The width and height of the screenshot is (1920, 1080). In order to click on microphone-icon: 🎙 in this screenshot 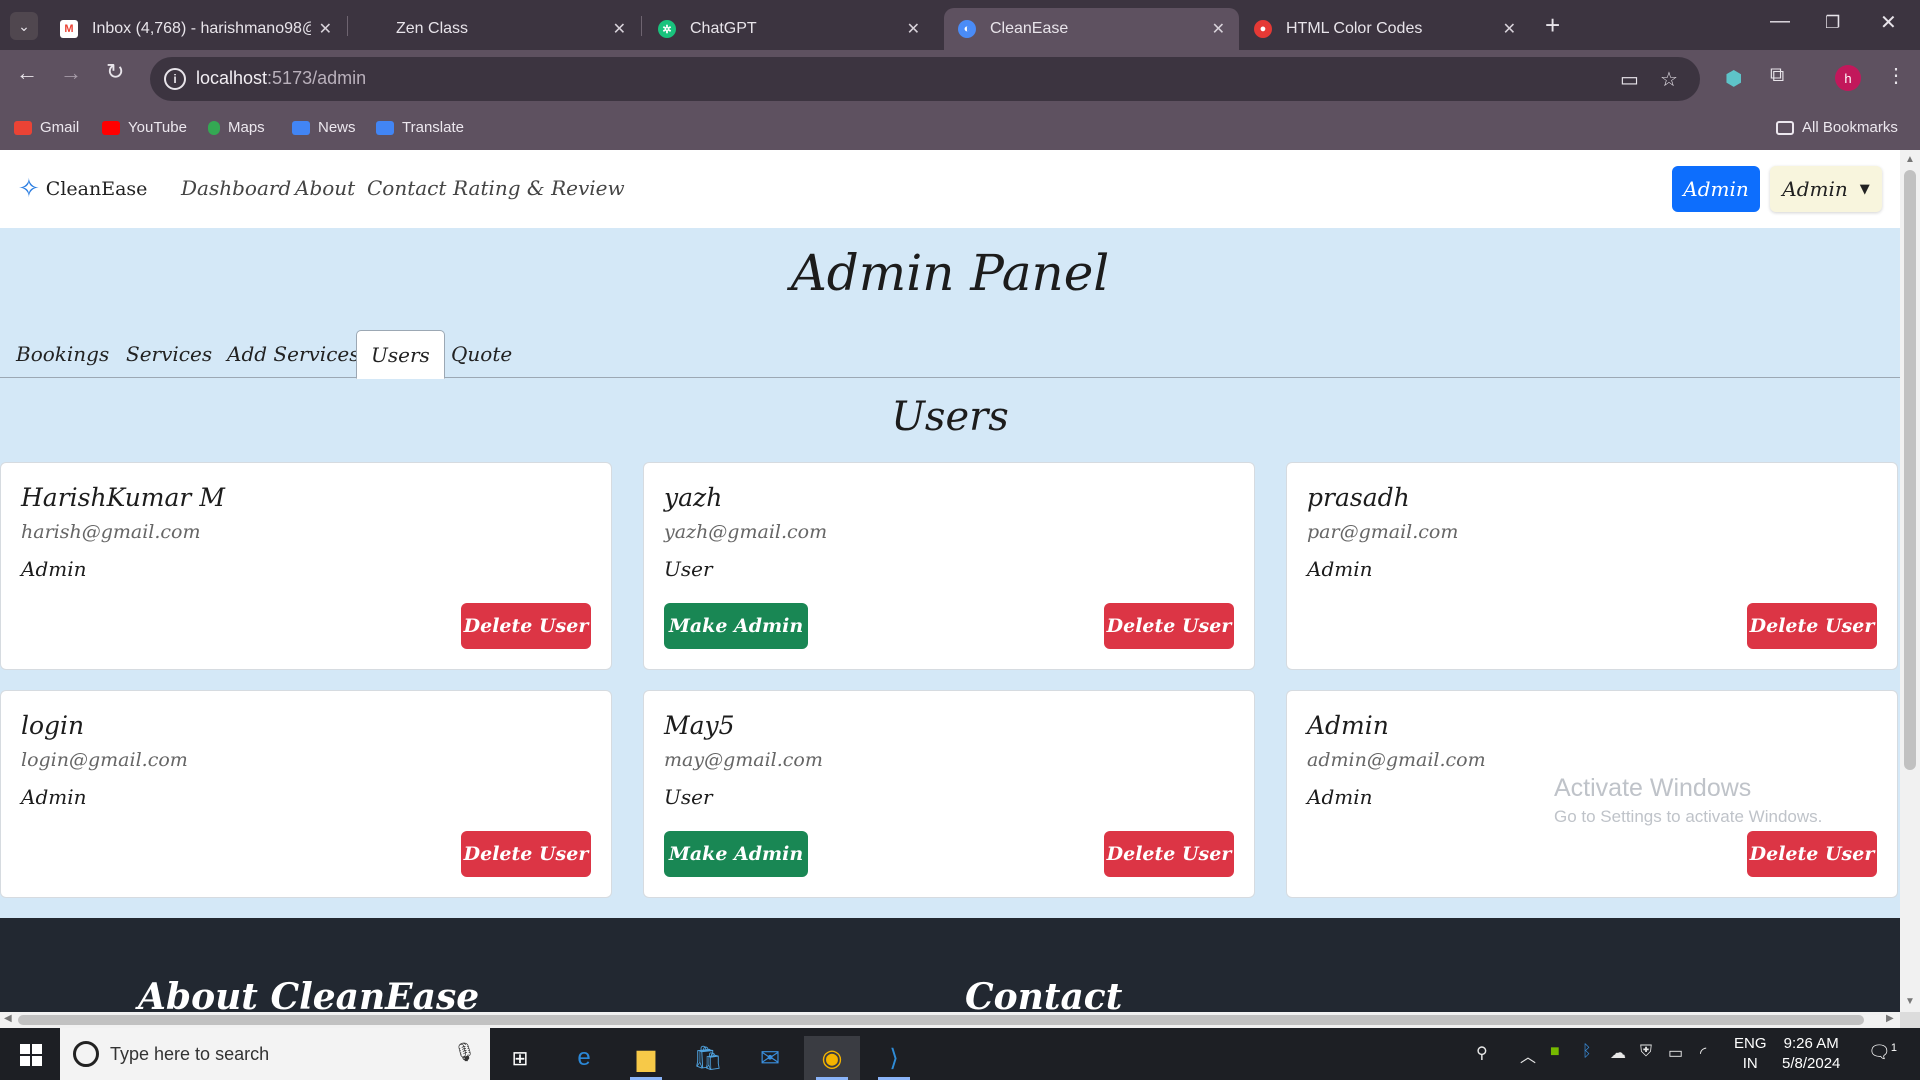, I will do `click(464, 1052)`.